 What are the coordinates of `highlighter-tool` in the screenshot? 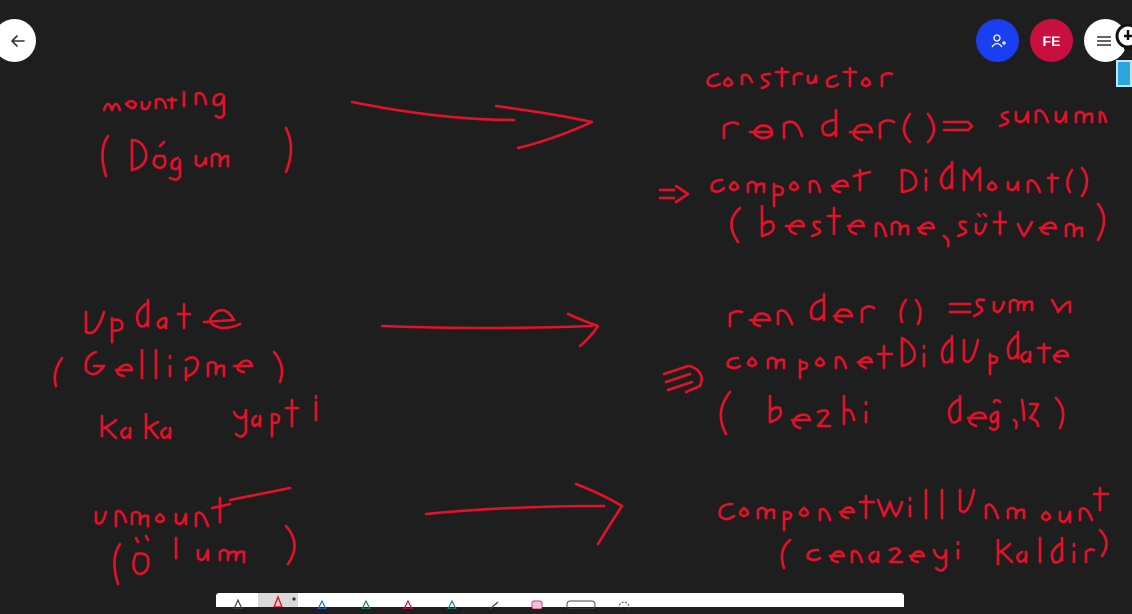 It's located at (538, 603).